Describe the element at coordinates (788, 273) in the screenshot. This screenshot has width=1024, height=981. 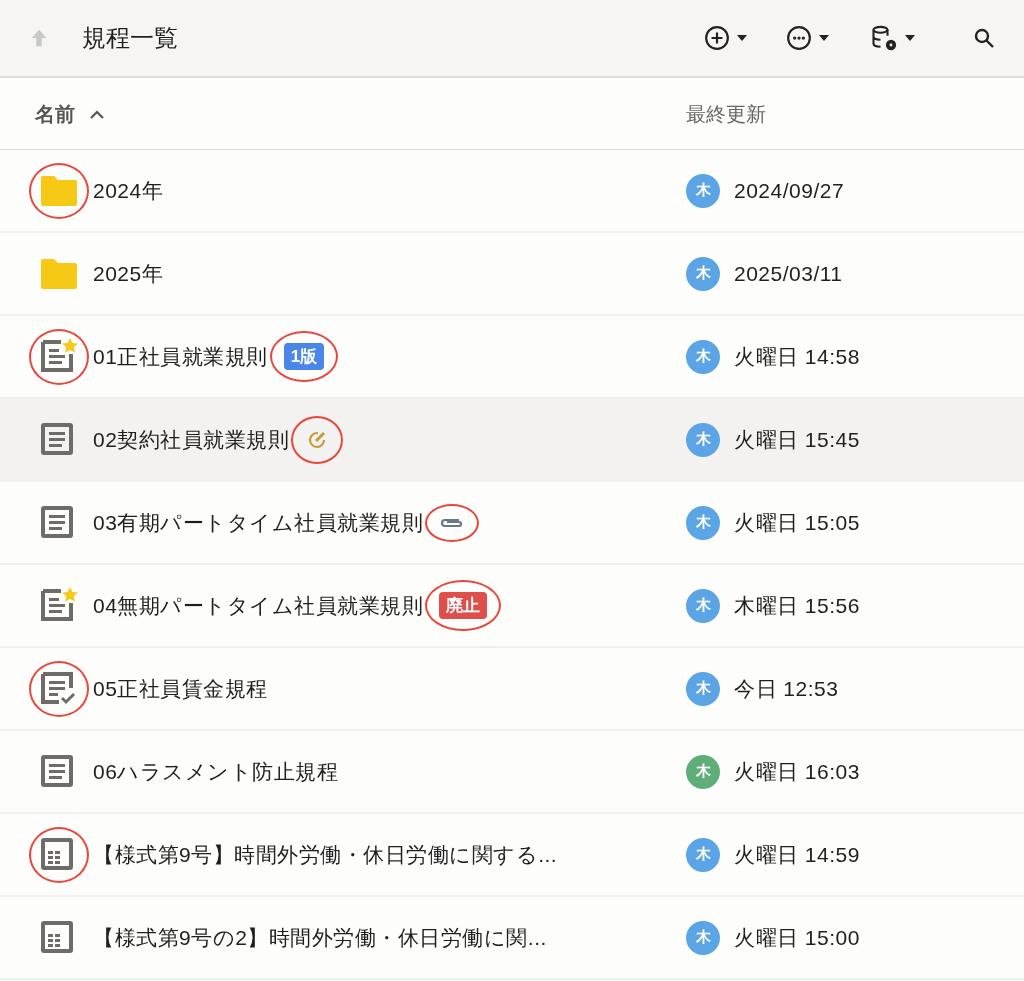
I see `updated-time: 2025/03/11` at that location.